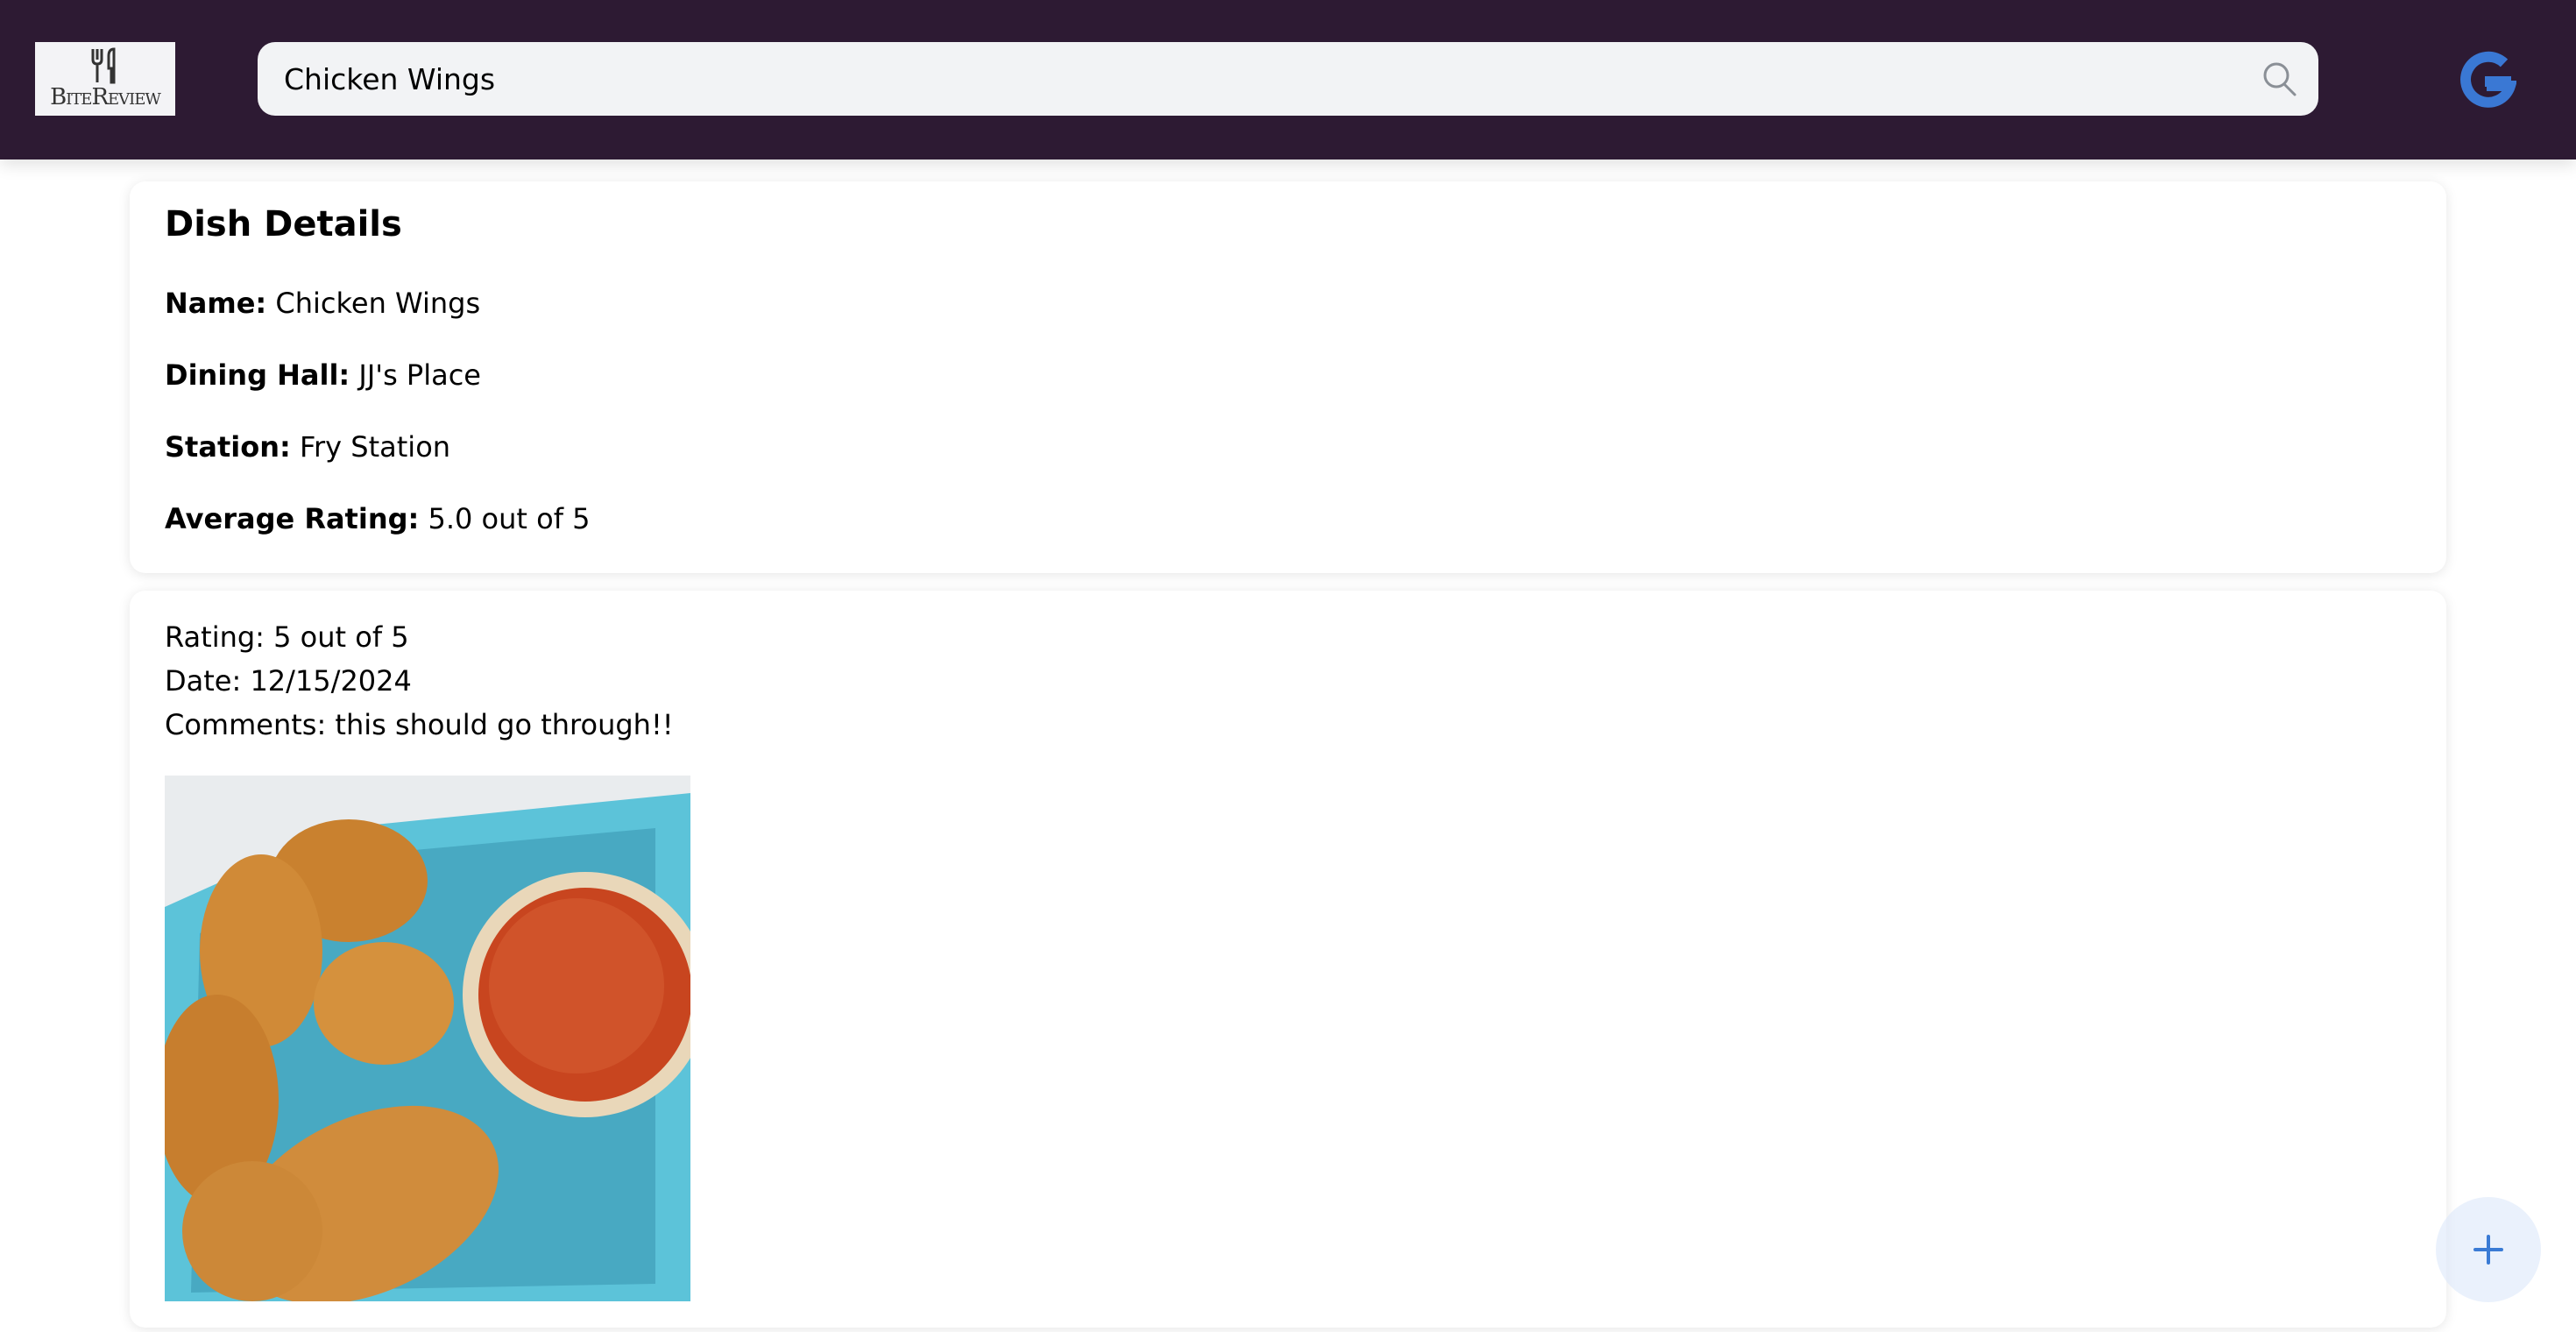  Describe the element at coordinates (378, 303) in the screenshot. I see `name-value: Chicken Wings` at that location.